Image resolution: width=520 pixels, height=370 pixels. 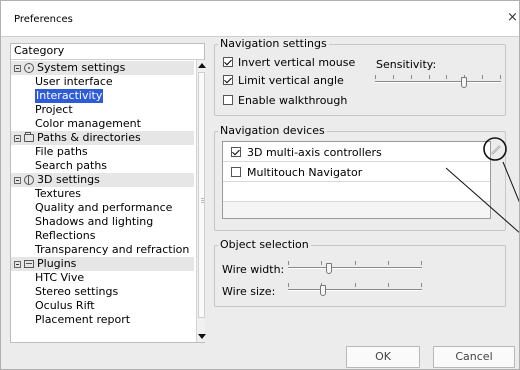 What do you see at coordinates (201, 195) in the screenshot?
I see `scrollbar-thumb` at bounding box center [201, 195].